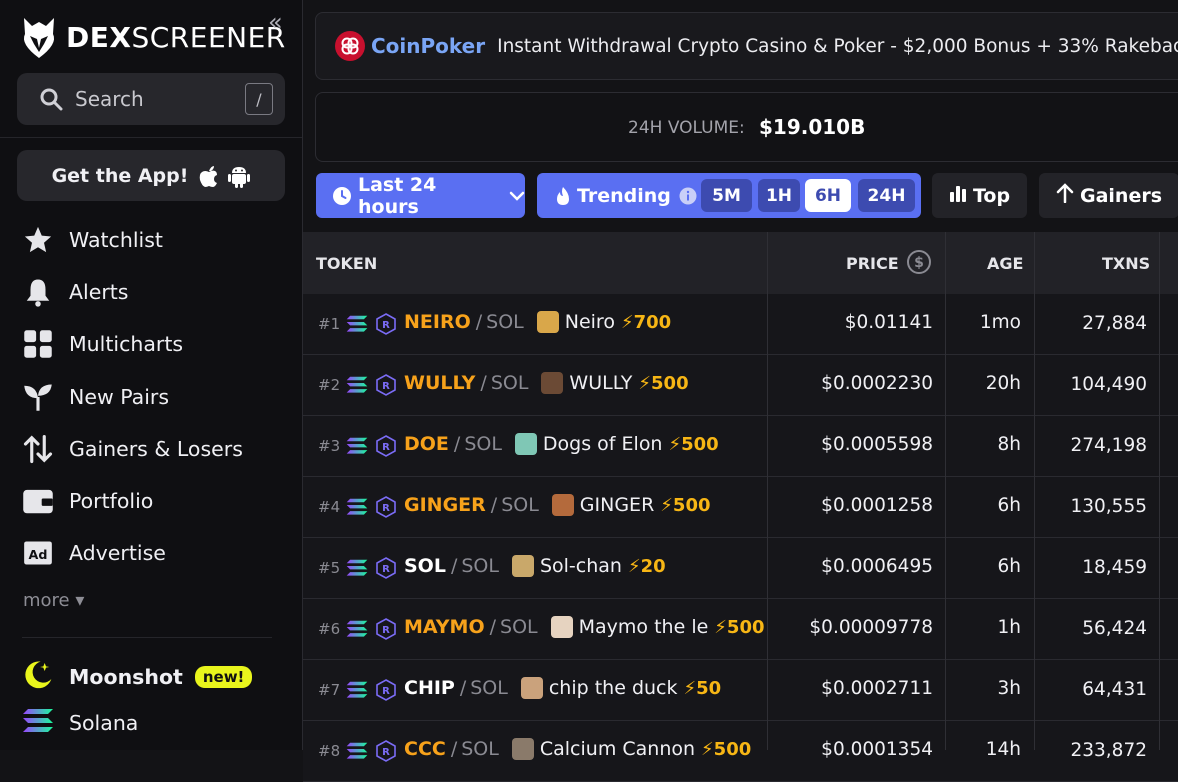  I want to click on svg-text: R, so click(386, 569).